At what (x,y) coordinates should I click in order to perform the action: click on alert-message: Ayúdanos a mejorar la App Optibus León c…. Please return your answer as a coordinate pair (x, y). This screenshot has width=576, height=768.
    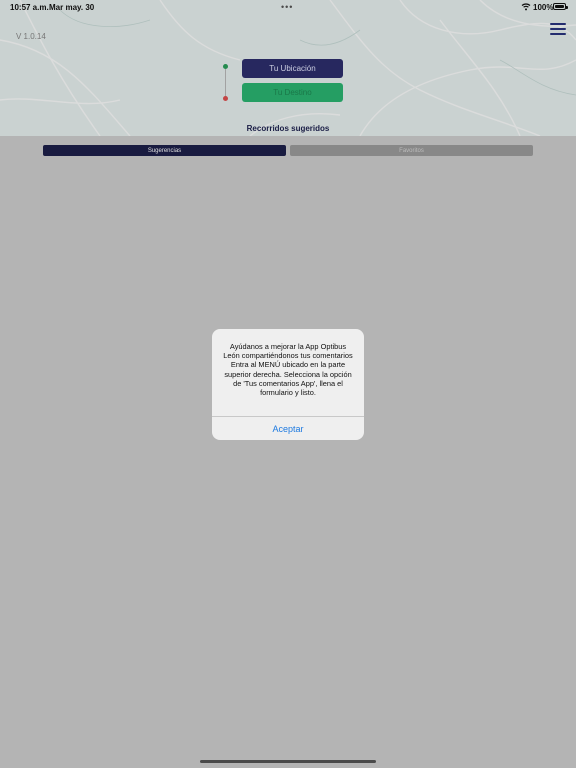
    Looking at the image, I should click on (288, 370).